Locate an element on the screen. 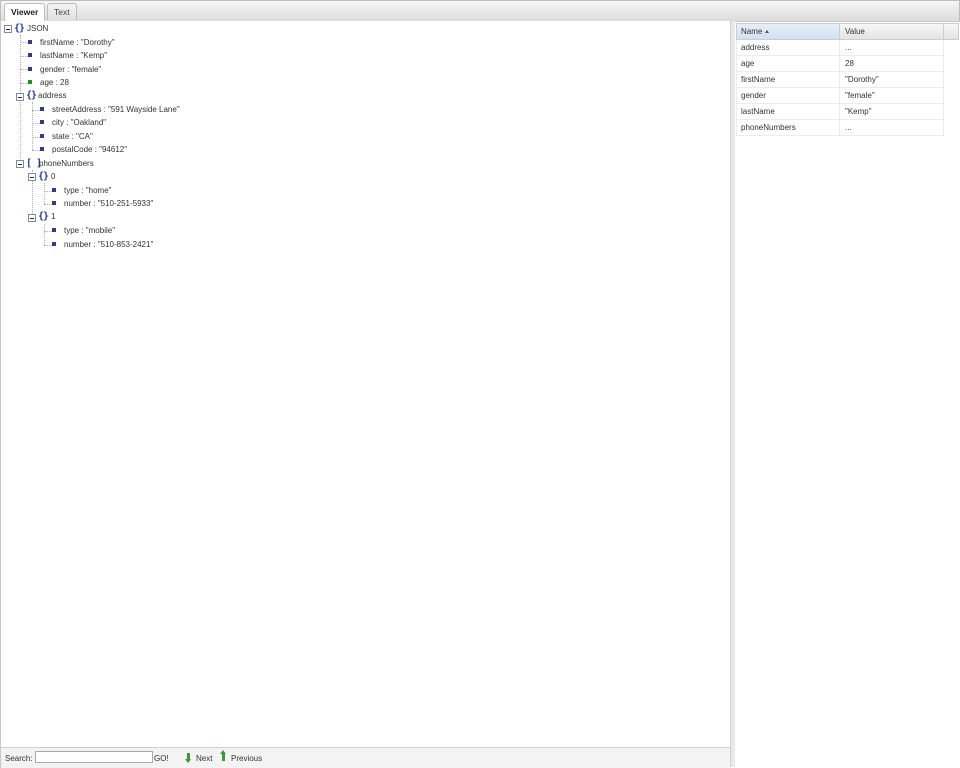  cell-value: 28 is located at coordinates (849, 63).